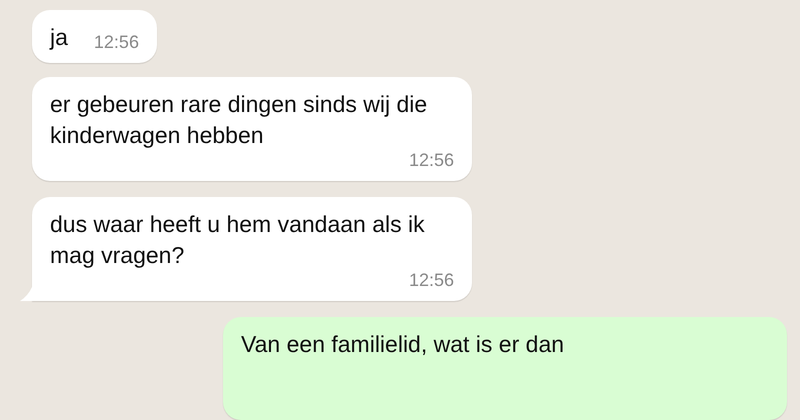  What do you see at coordinates (239, 120) in the screenshot?
I see `message-text: er gebeuren rare dingen sinds wij die kinderwagen hebben` at bounding box center [239, 120].